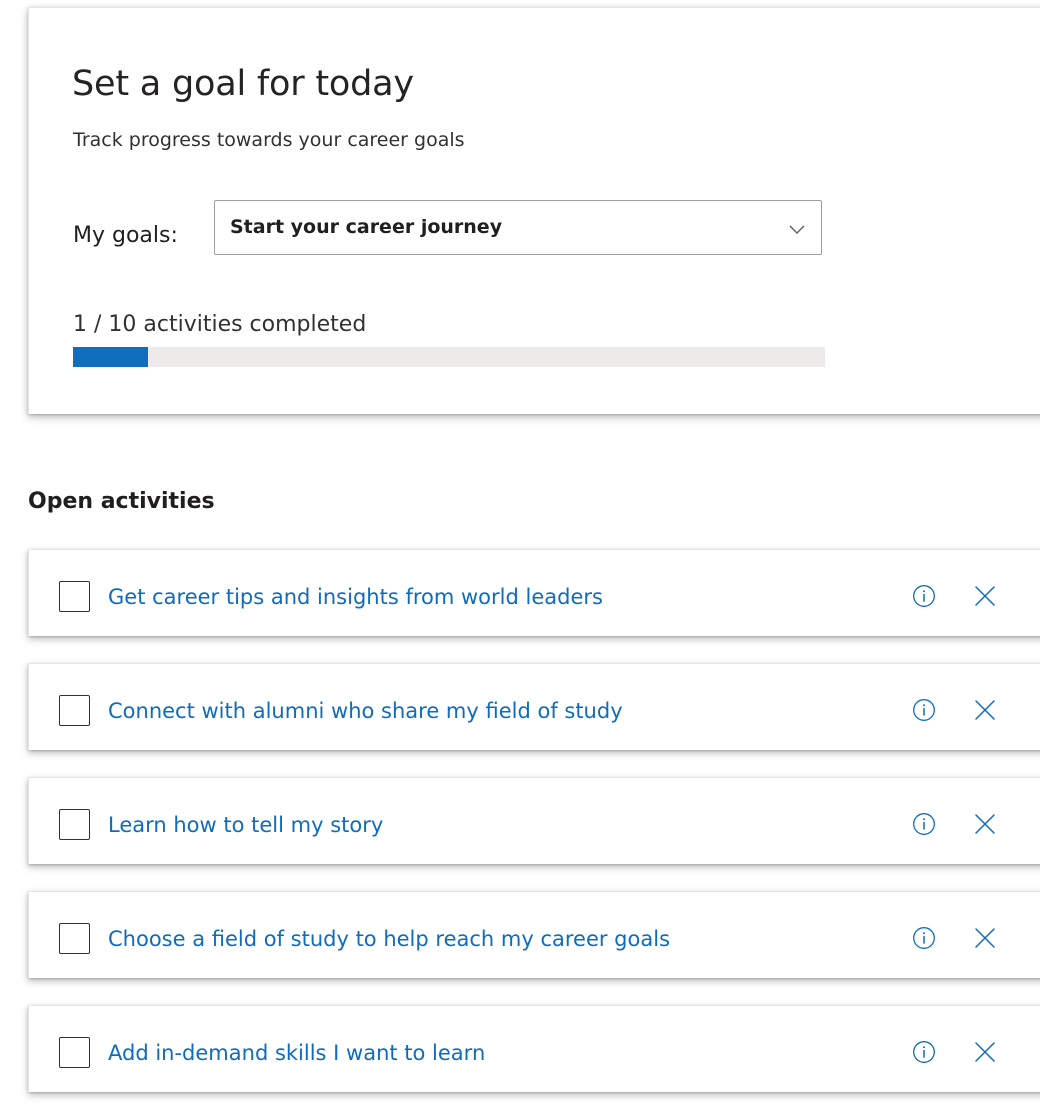  What do you see at coordinates (797, 229) in the screenshot?
I see `chevron-down-icon` at bounding box center [797, 229].